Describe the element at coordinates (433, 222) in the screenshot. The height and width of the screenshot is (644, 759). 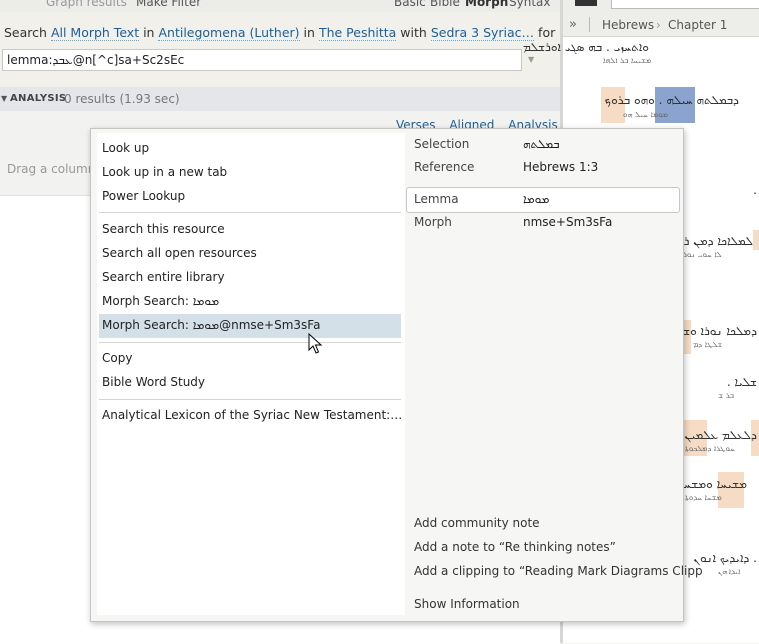
I see `morph-label: Morph` at that location.